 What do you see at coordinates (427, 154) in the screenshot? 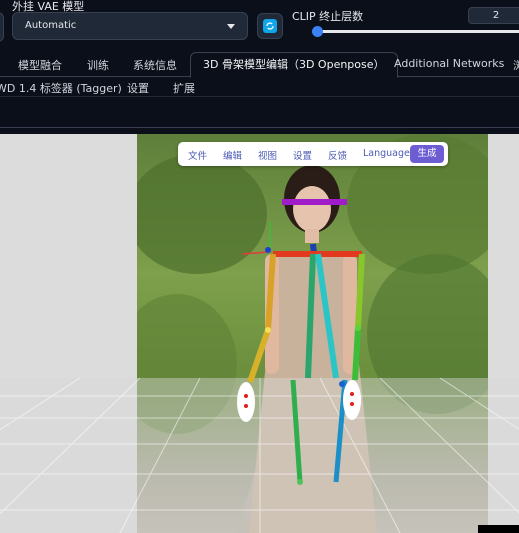
I see `generate-button: 生成` at bounding box center [427, 154].